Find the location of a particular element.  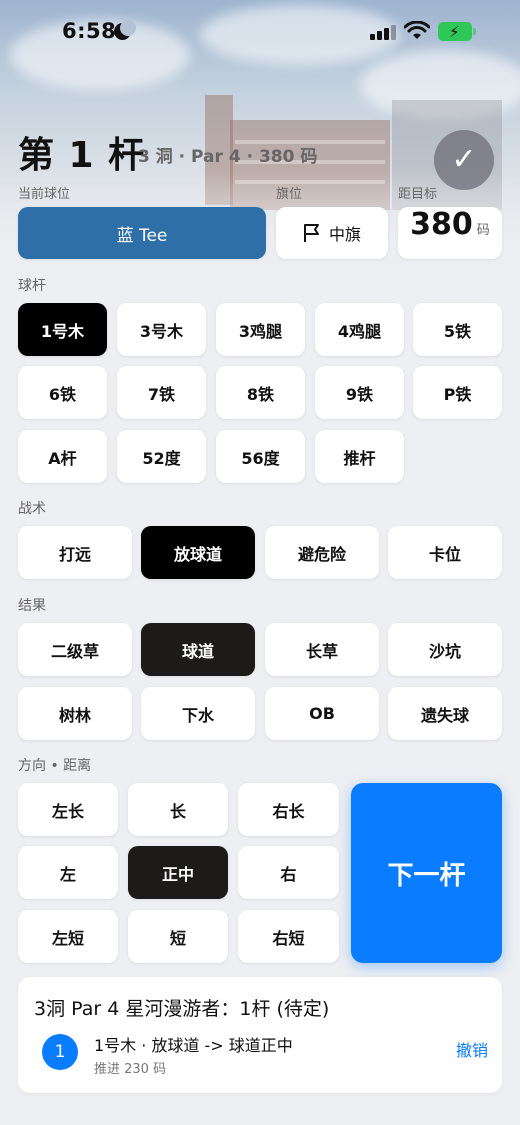

direction-button: 长 is located at coordinates (178, 809).